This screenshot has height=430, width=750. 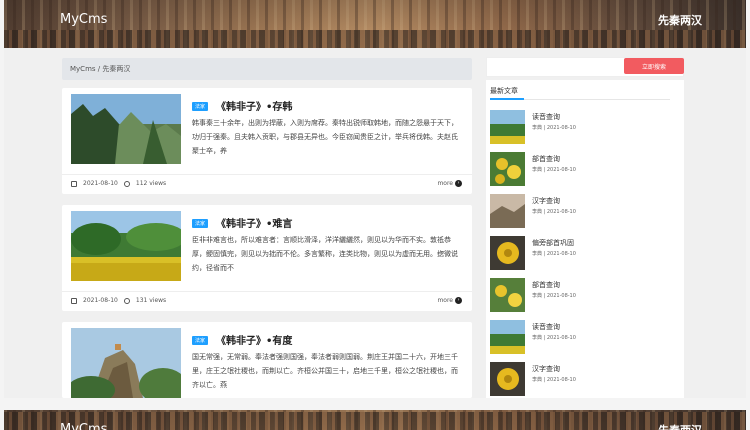 What do you see at coordinates (254, 105) in the screenshot?
I see `article-title: 《韩非子》•存韩` at bounding box center [254, 105].